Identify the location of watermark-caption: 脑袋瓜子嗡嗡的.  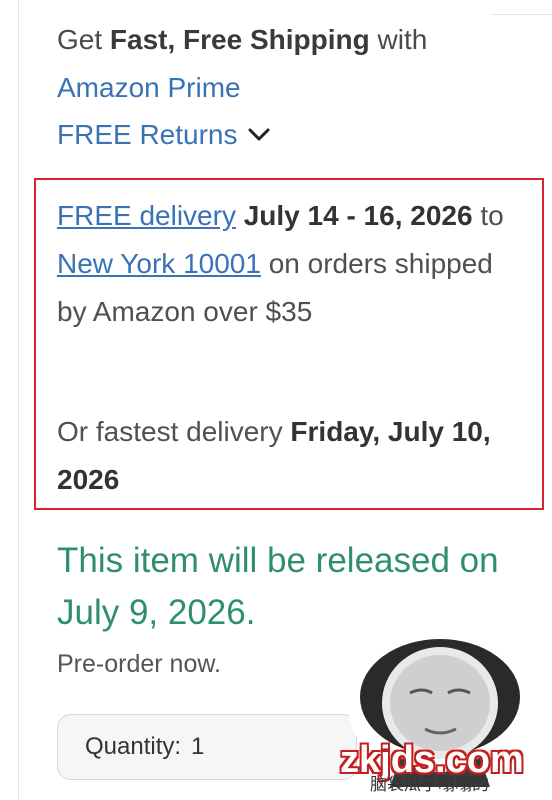
(429, 784).